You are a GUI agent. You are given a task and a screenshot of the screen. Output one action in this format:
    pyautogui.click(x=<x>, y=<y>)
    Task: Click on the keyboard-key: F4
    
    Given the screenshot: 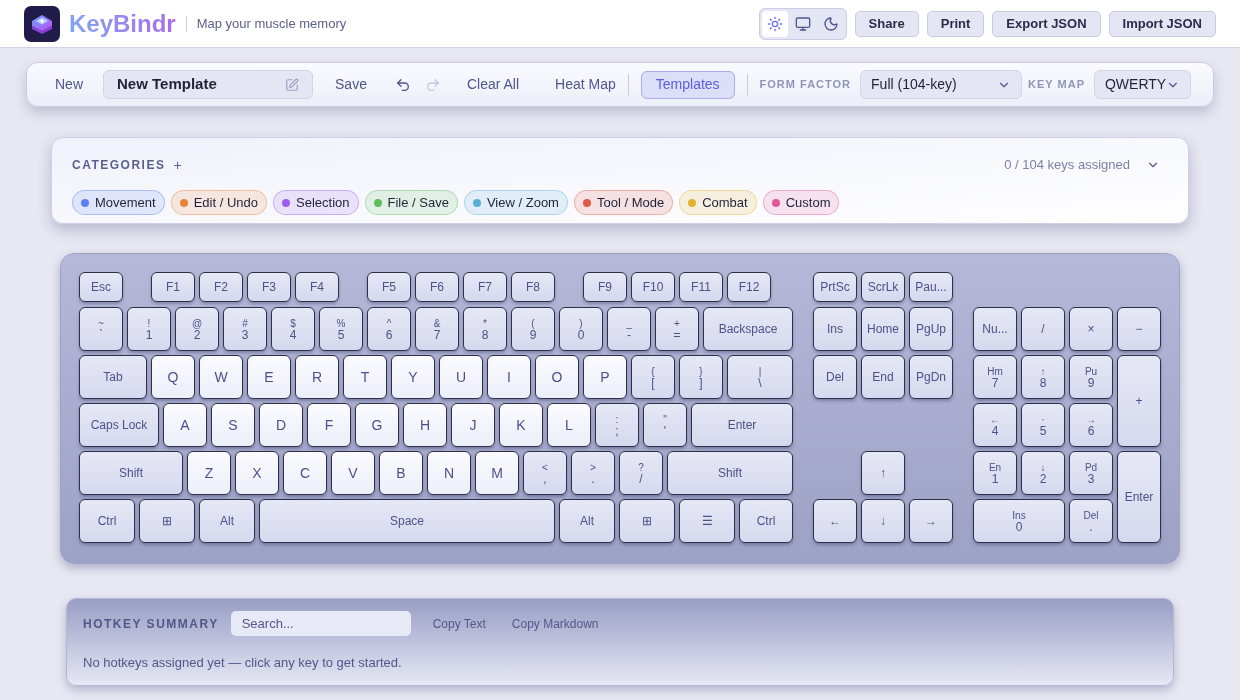 What is the action you would take?
    pyautogui.click(x=317, y=287)
    